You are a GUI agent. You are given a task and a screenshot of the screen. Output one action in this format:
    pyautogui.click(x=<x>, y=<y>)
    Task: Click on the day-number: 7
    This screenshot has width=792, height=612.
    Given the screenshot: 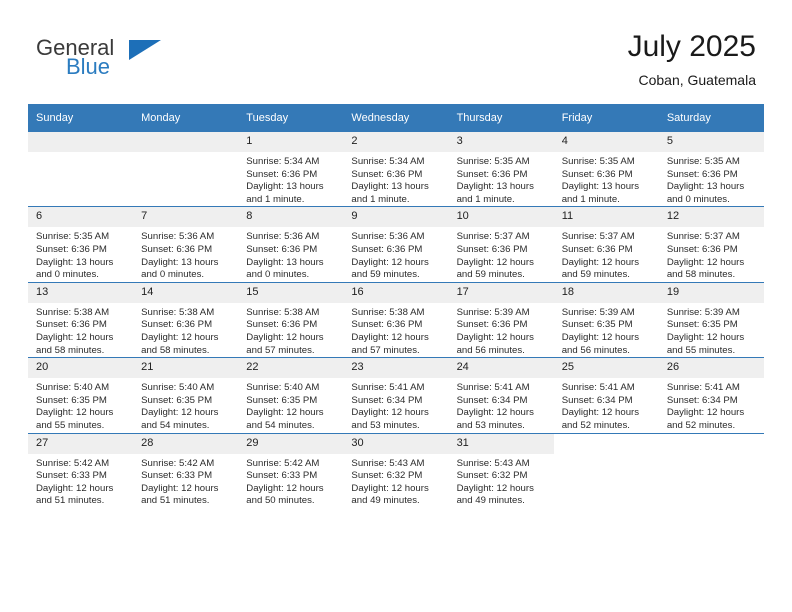 What is the action you would take?
    pyautogui.click(x=186, y=217)
    